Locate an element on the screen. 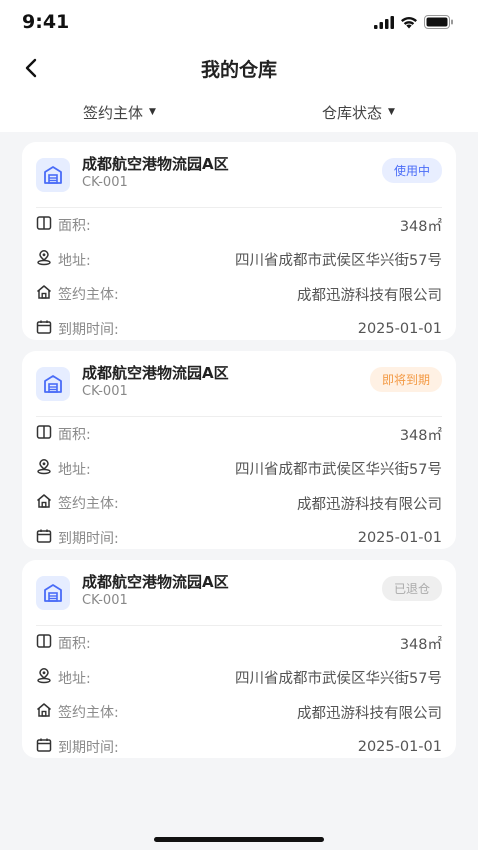 Image resolution: width=478 pixels, height=850 pixels. card-header: 成都航空港物流园A区 CK-001 已退仓 is located at coordinates (239, 599).